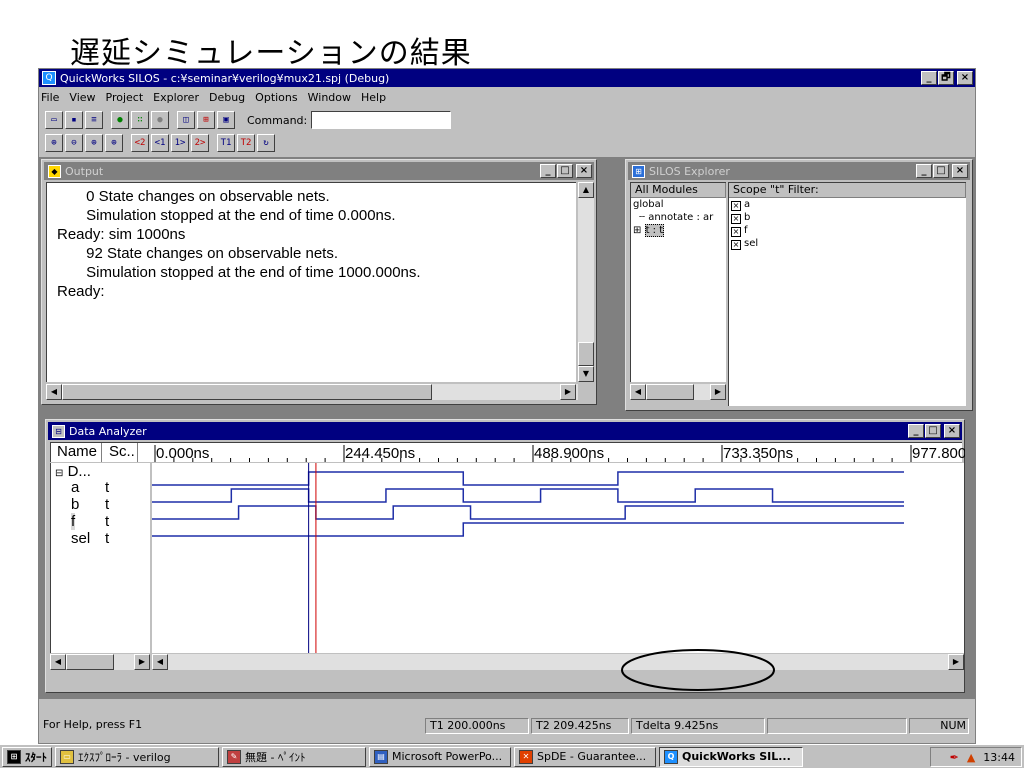  What do you see at coordinates (847, 294) in the screenshot?
I see `signal-list: Scope "t" Filter: × a × b × f × sel` at bounding box center [847, 294].